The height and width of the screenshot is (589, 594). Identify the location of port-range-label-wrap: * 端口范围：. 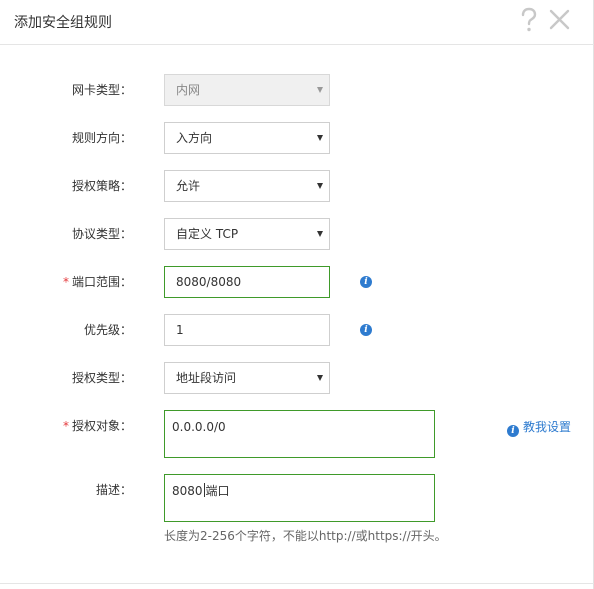
(66, 282).